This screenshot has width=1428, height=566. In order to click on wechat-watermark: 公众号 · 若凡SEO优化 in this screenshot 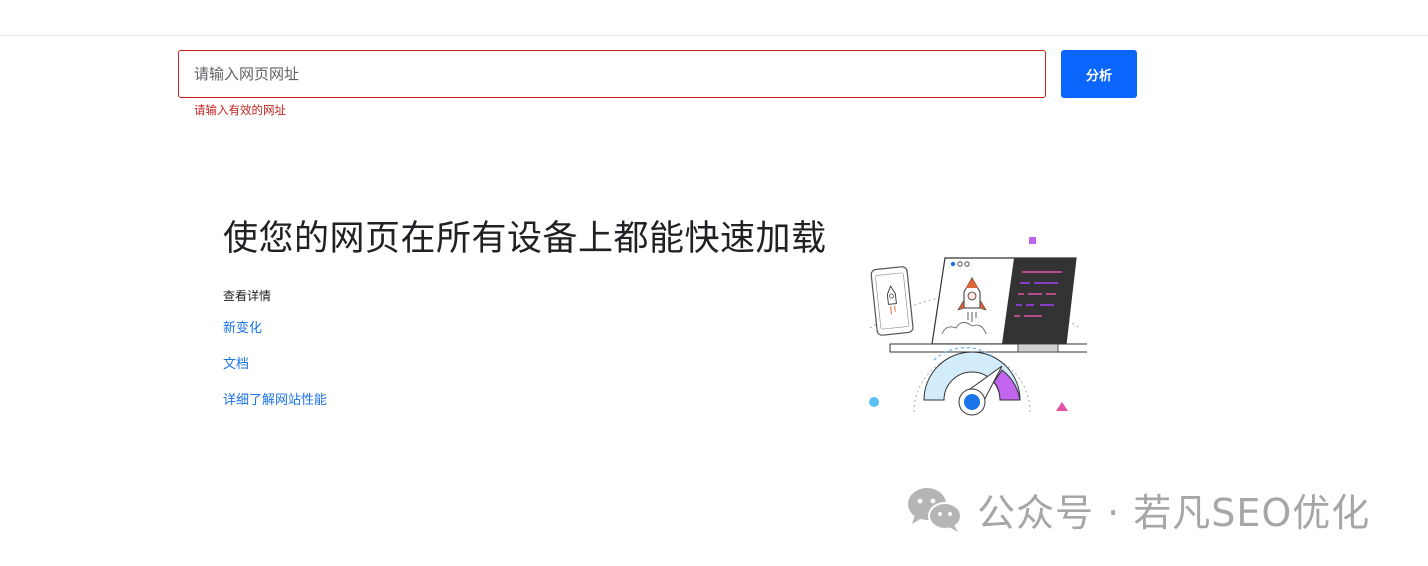, I will do `click(1137, 509)`.